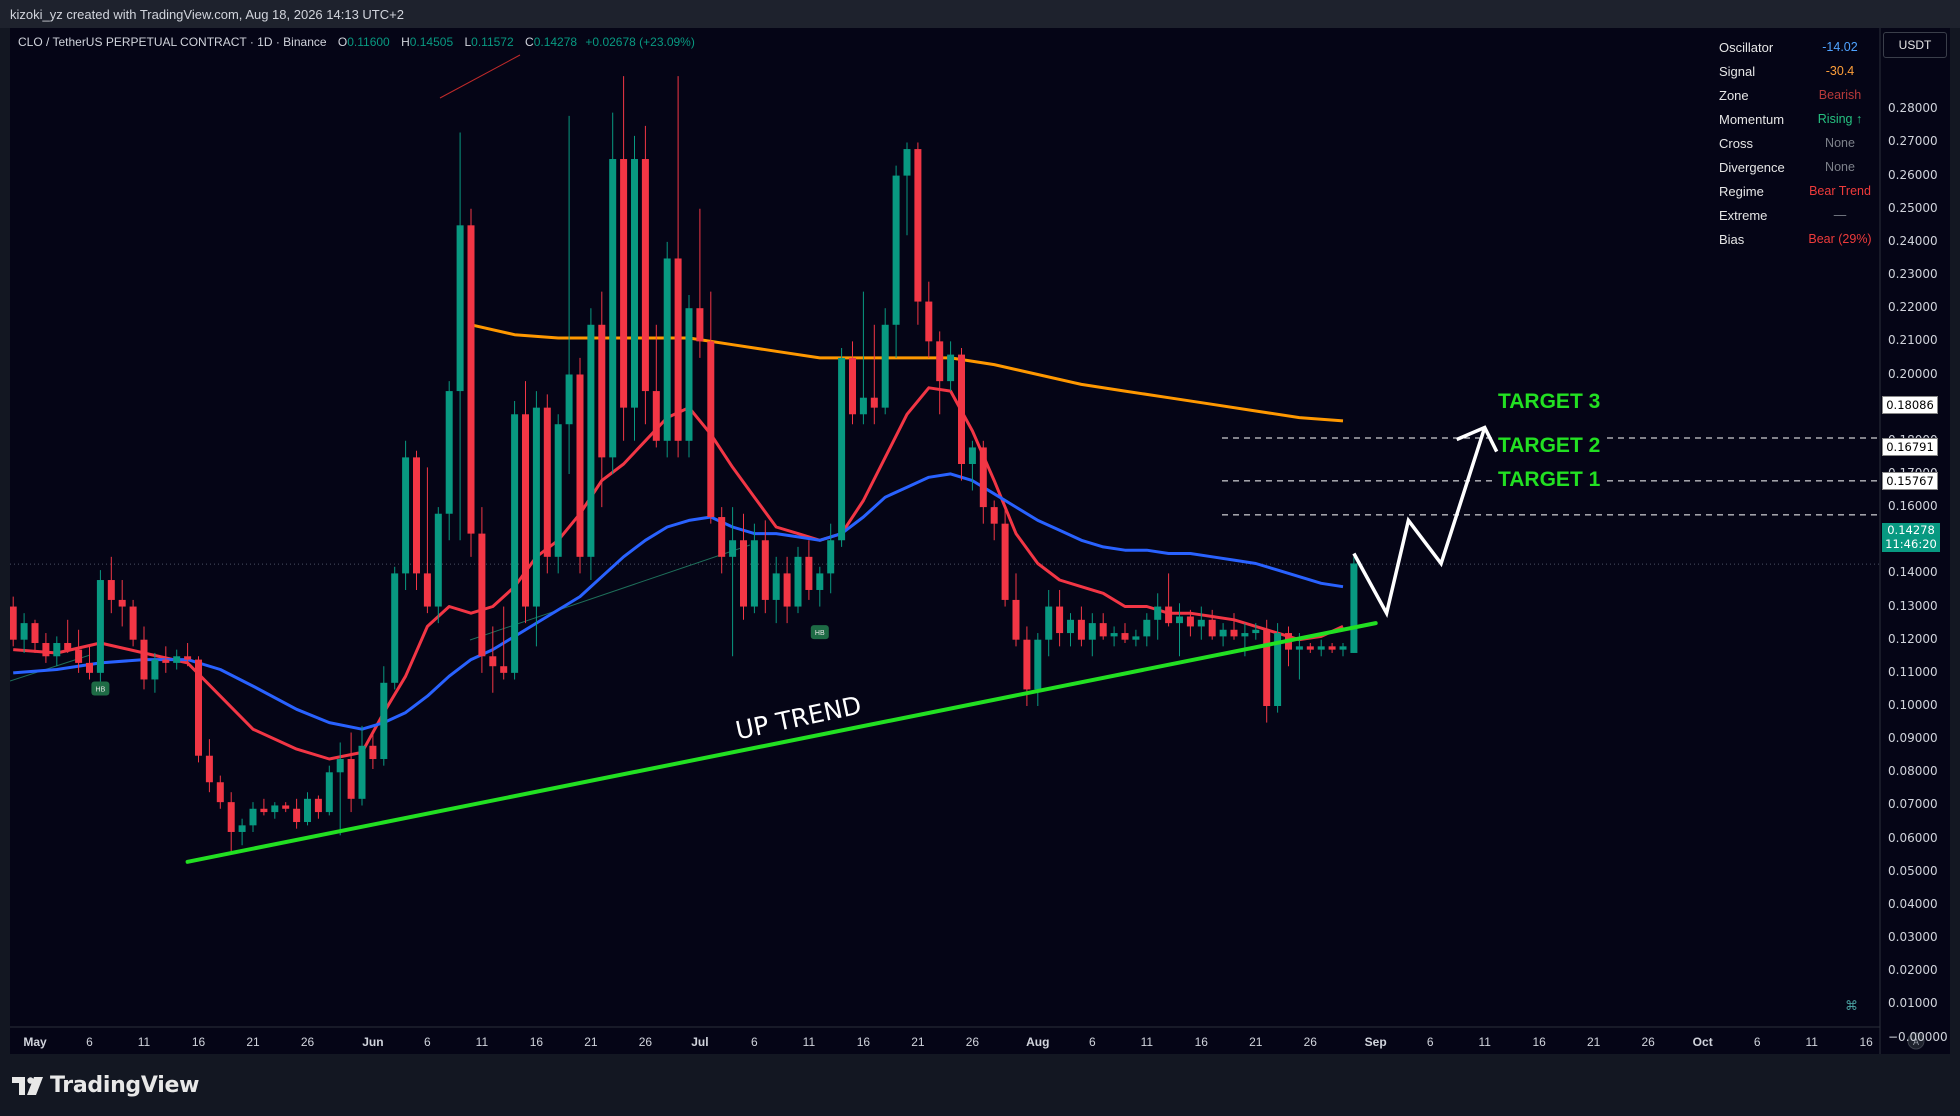 Image resolution: width=1960 pixels, height=1116 pixels. What do you see at coordinates (1913, 605) in the screenshot?
I see `price-axis-tick: 0.13000` at bounding box center [1913, 605].